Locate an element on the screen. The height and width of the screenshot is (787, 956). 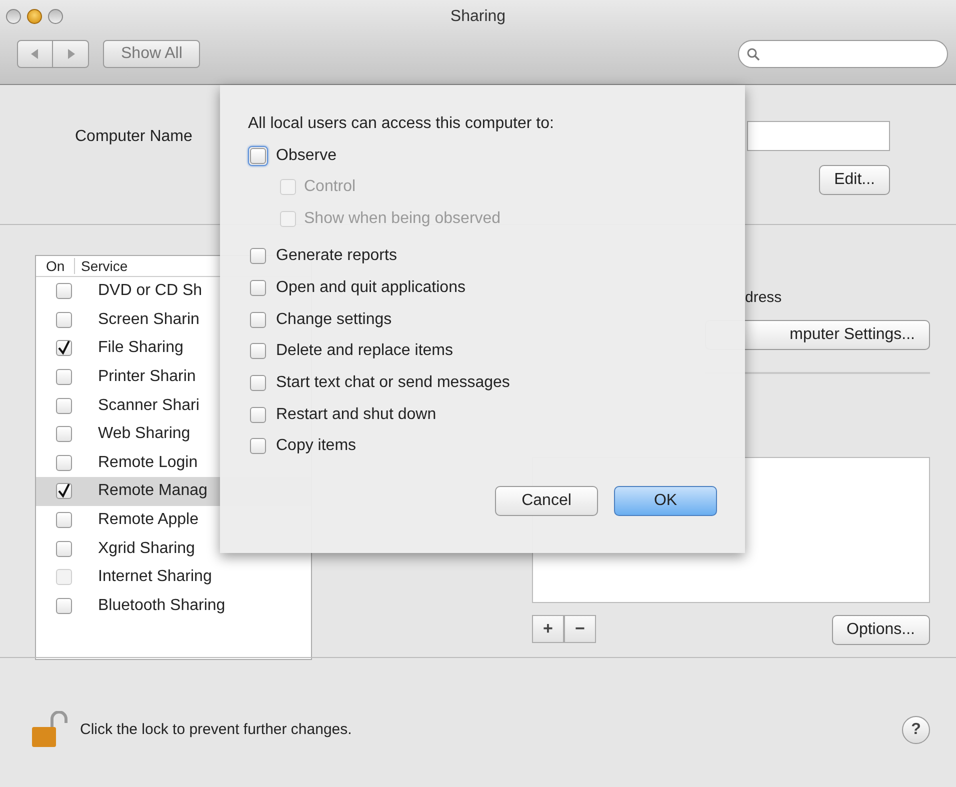
option-label: Observe is located at coordinates (306, 156).